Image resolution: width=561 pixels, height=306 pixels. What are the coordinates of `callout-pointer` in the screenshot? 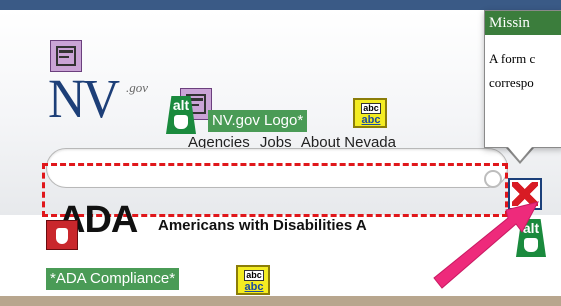 It's located at (520, 154).